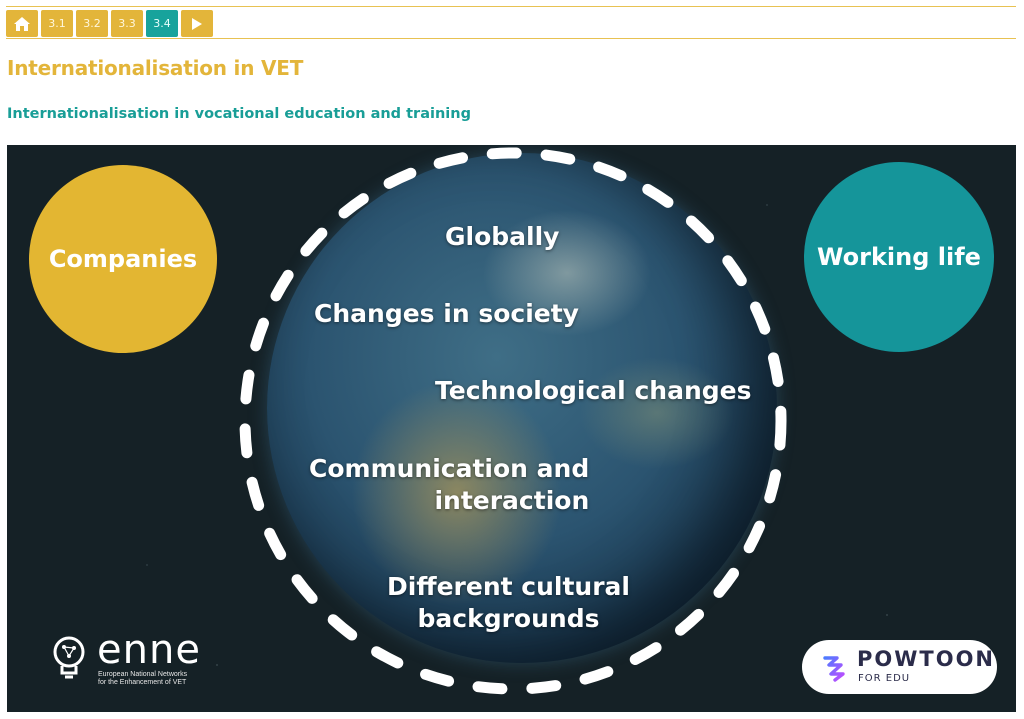  What do you see at coordinates (449, 468) in the screenshot?
I see `communication-line-1: Communication and` at bounding box center [449, 468].